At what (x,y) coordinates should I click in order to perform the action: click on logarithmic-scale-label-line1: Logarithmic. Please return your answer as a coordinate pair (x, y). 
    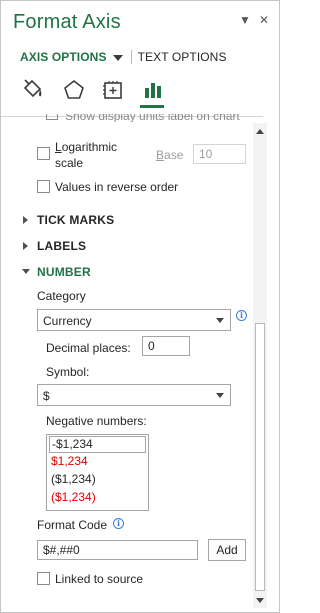
    Looking at the image, I should click on (86, 147).